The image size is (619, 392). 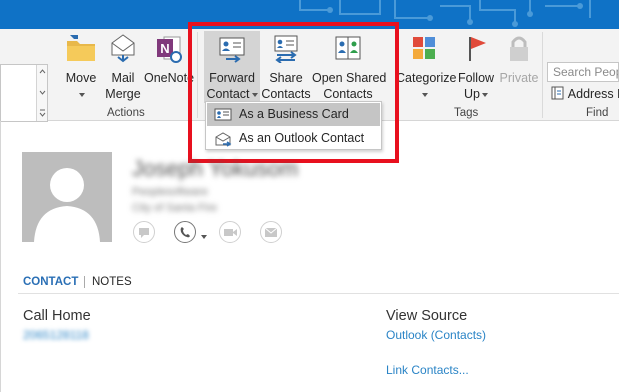 What do you see at coordinates (427, 316) in the screenshot?
I see `view-source-label: View Source` at bounding box center [427, 316].